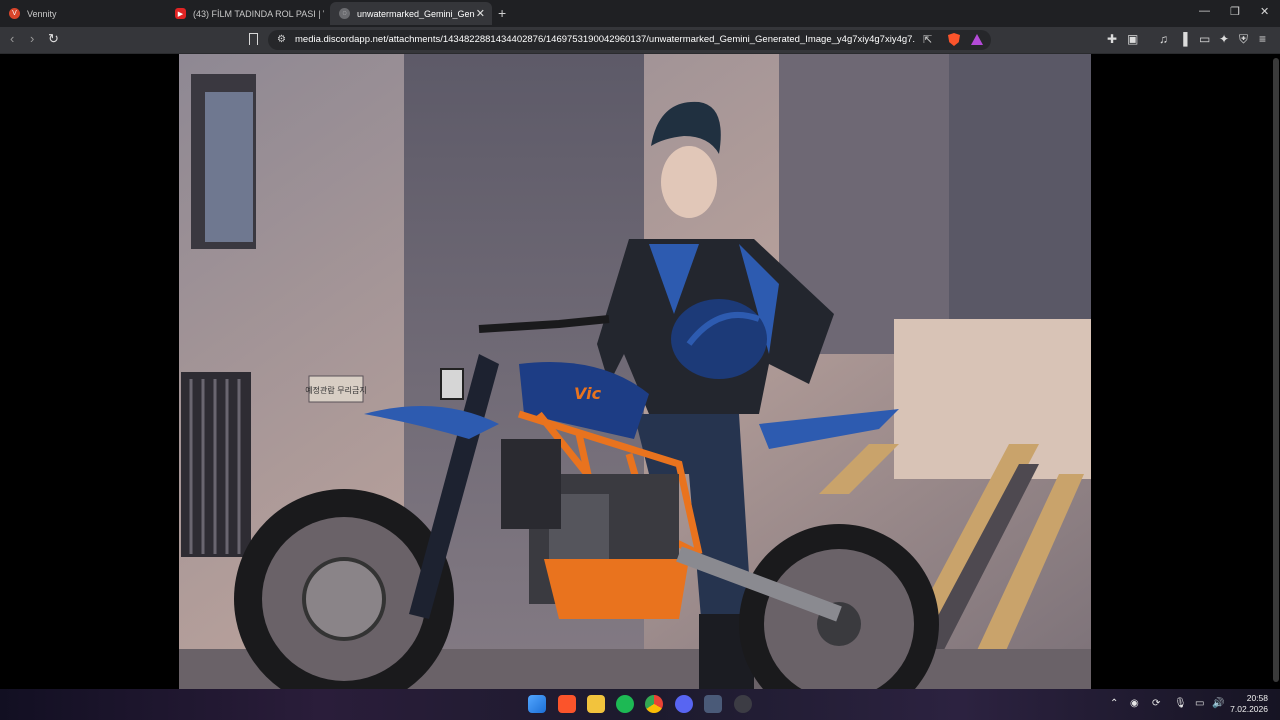 The image size is (1280, 720). What do you see at coordinates (53, 39) in the screenshot?
I see `reload-icon: ↻` at bounding box center [53, 39].